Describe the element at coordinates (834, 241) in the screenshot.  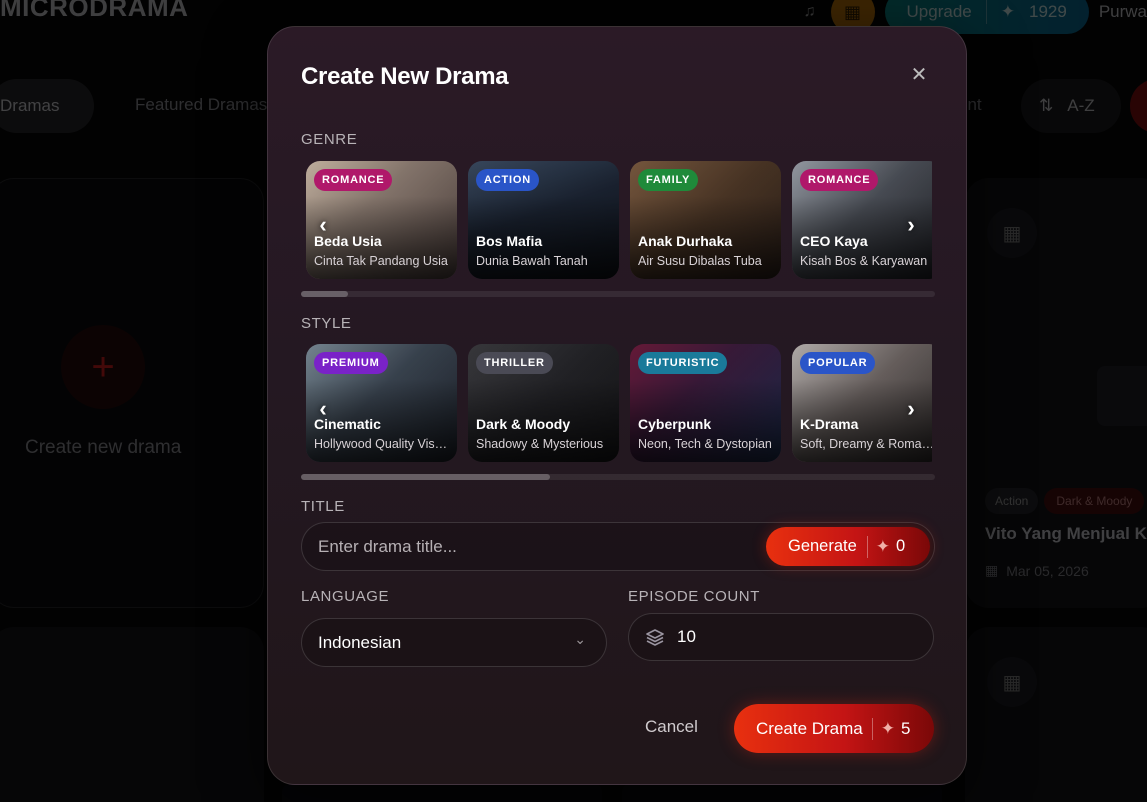
I see `genre-title: CEO Kaya` at that location.